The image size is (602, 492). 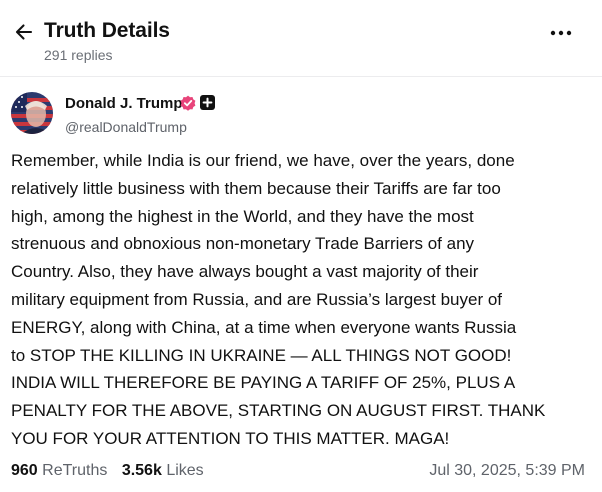 What do you see at coordinates (207, 102) in the screenshot?
I see `plus-badge-icon` at bounding box center [207, 102].